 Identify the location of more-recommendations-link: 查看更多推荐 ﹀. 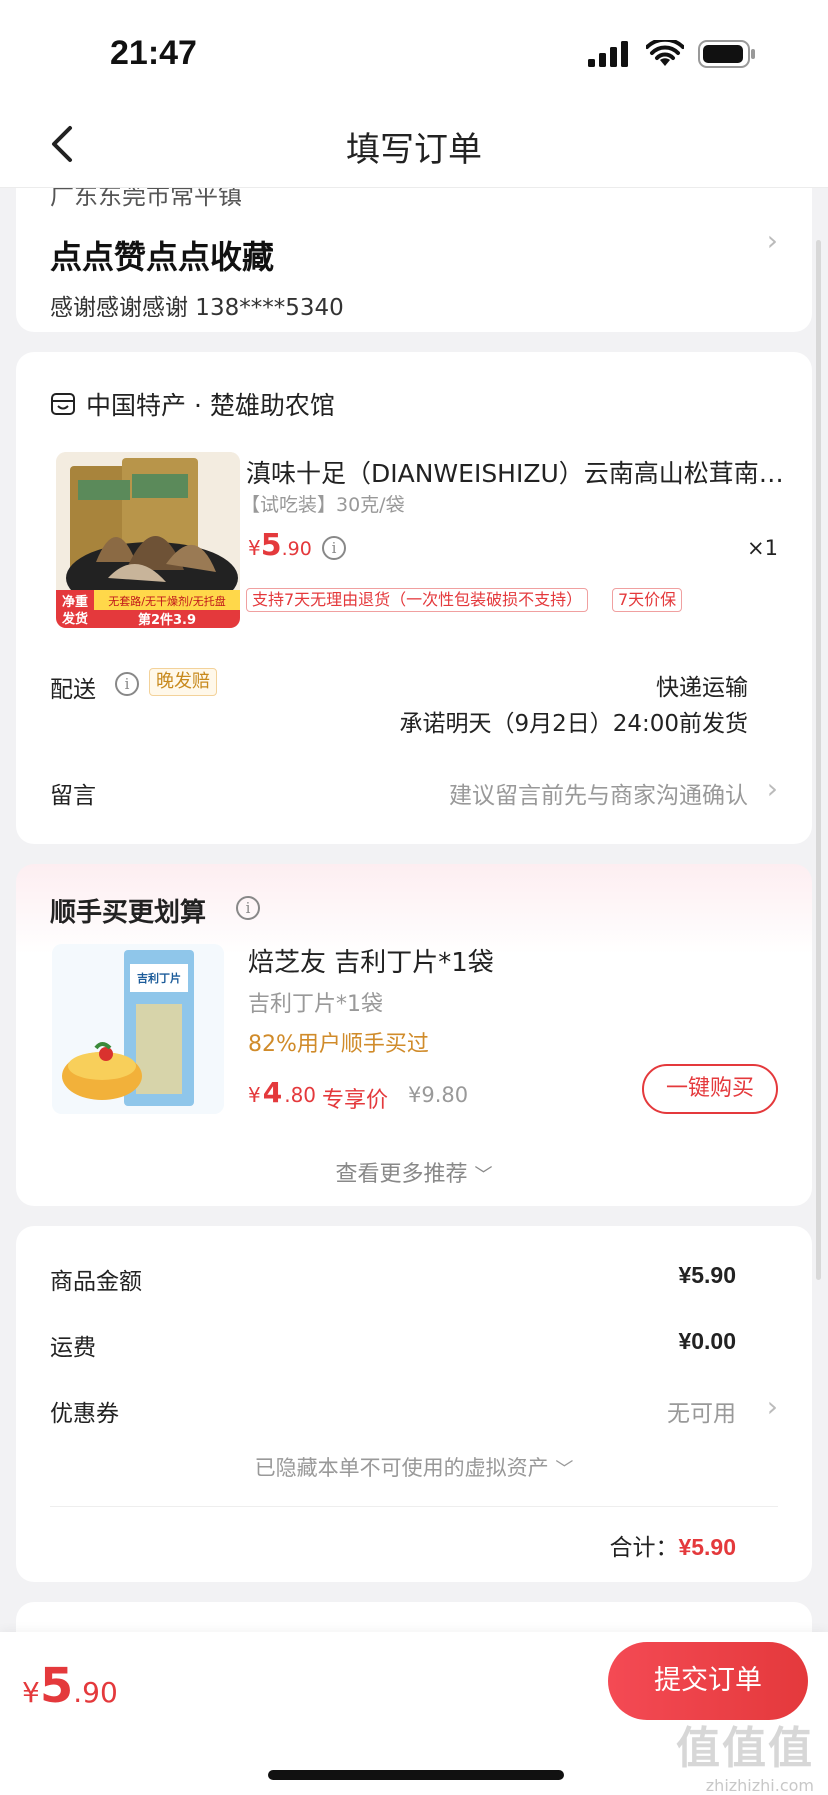
(414, 1172).